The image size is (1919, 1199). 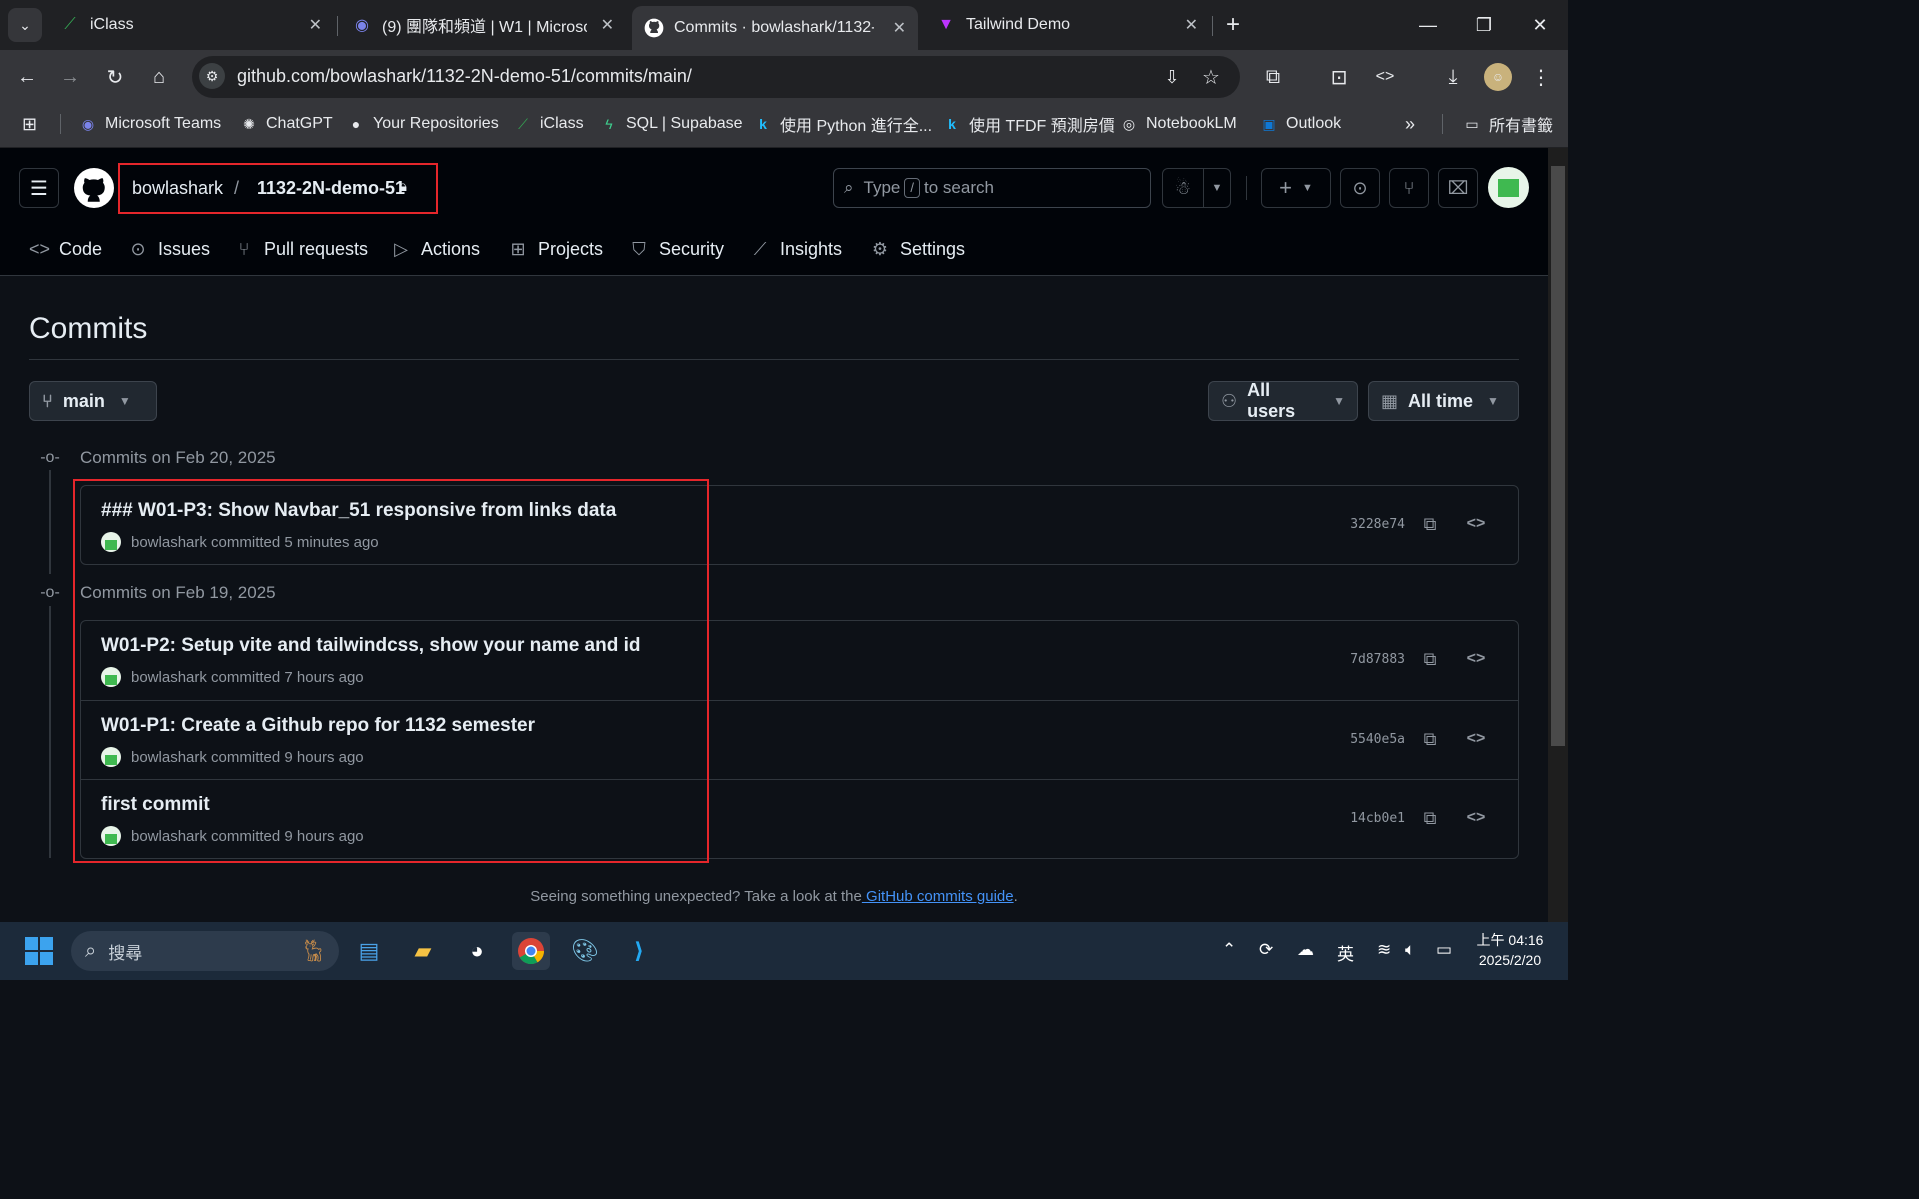 I want to click on hamburger-menu-button: ☰, so click(x=39, y=188).